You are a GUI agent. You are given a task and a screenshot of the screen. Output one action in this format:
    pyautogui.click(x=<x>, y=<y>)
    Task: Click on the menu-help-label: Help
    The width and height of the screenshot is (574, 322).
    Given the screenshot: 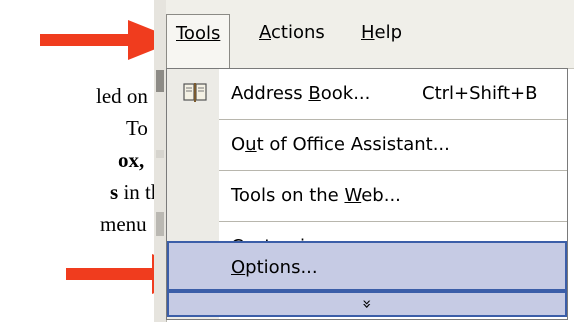 What is the action you would take?
    pyautogui.click(x=382, y=32)
    